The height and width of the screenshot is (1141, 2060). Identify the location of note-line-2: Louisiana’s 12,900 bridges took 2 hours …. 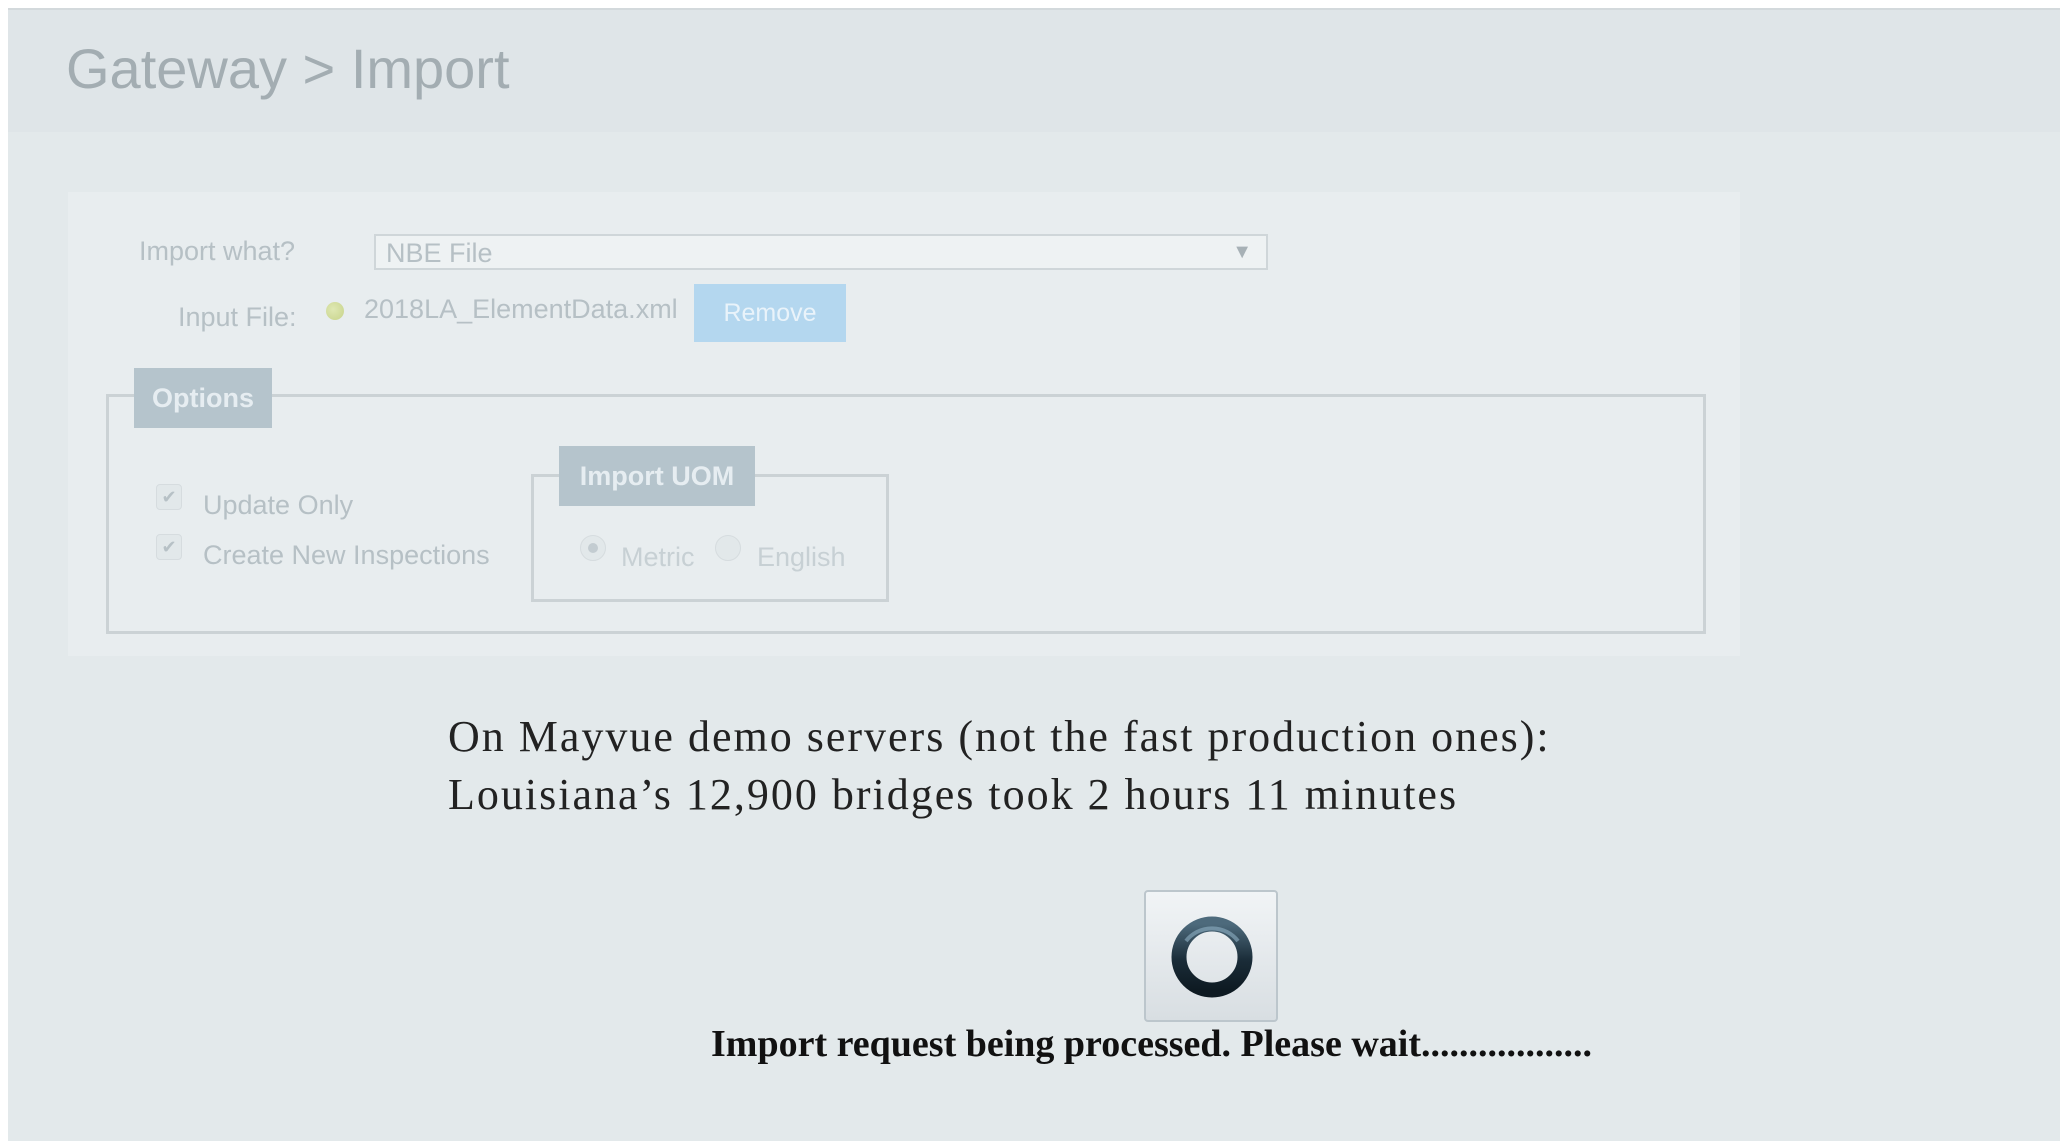
(953, 794).